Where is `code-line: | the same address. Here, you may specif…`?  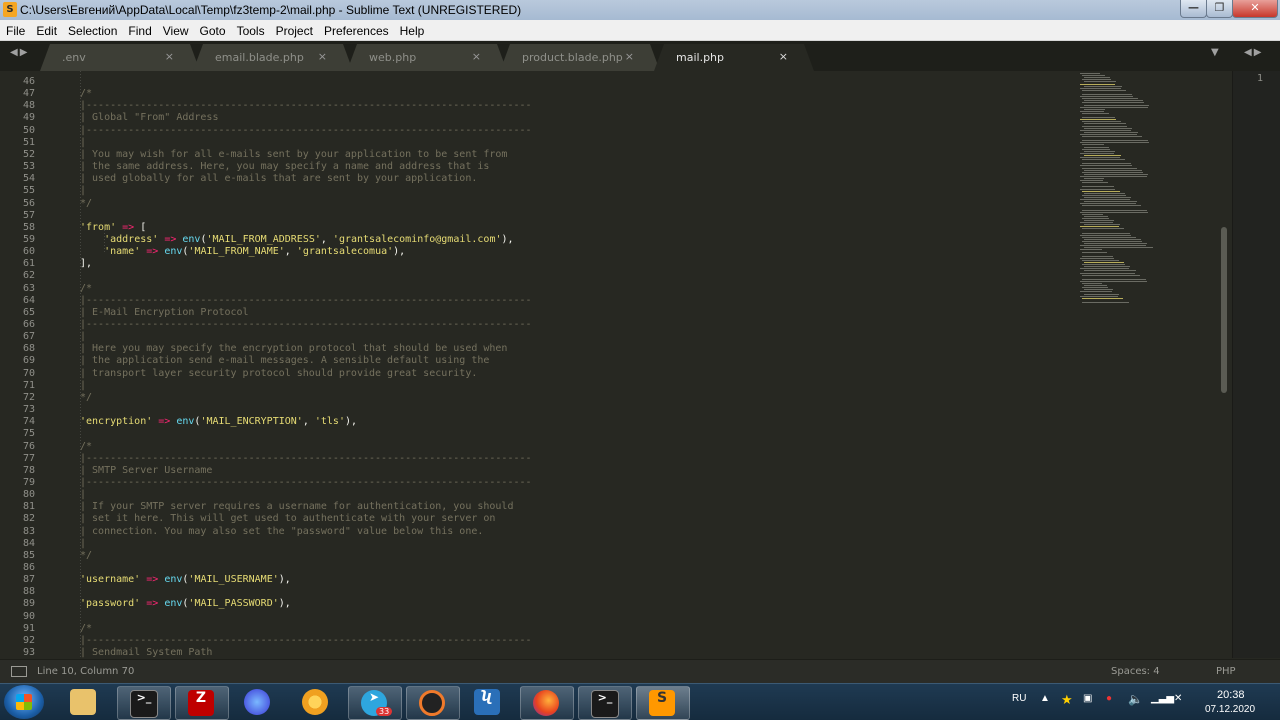
code-line: | the same address. Here, you may specif… is located at coordinates (285, 167).